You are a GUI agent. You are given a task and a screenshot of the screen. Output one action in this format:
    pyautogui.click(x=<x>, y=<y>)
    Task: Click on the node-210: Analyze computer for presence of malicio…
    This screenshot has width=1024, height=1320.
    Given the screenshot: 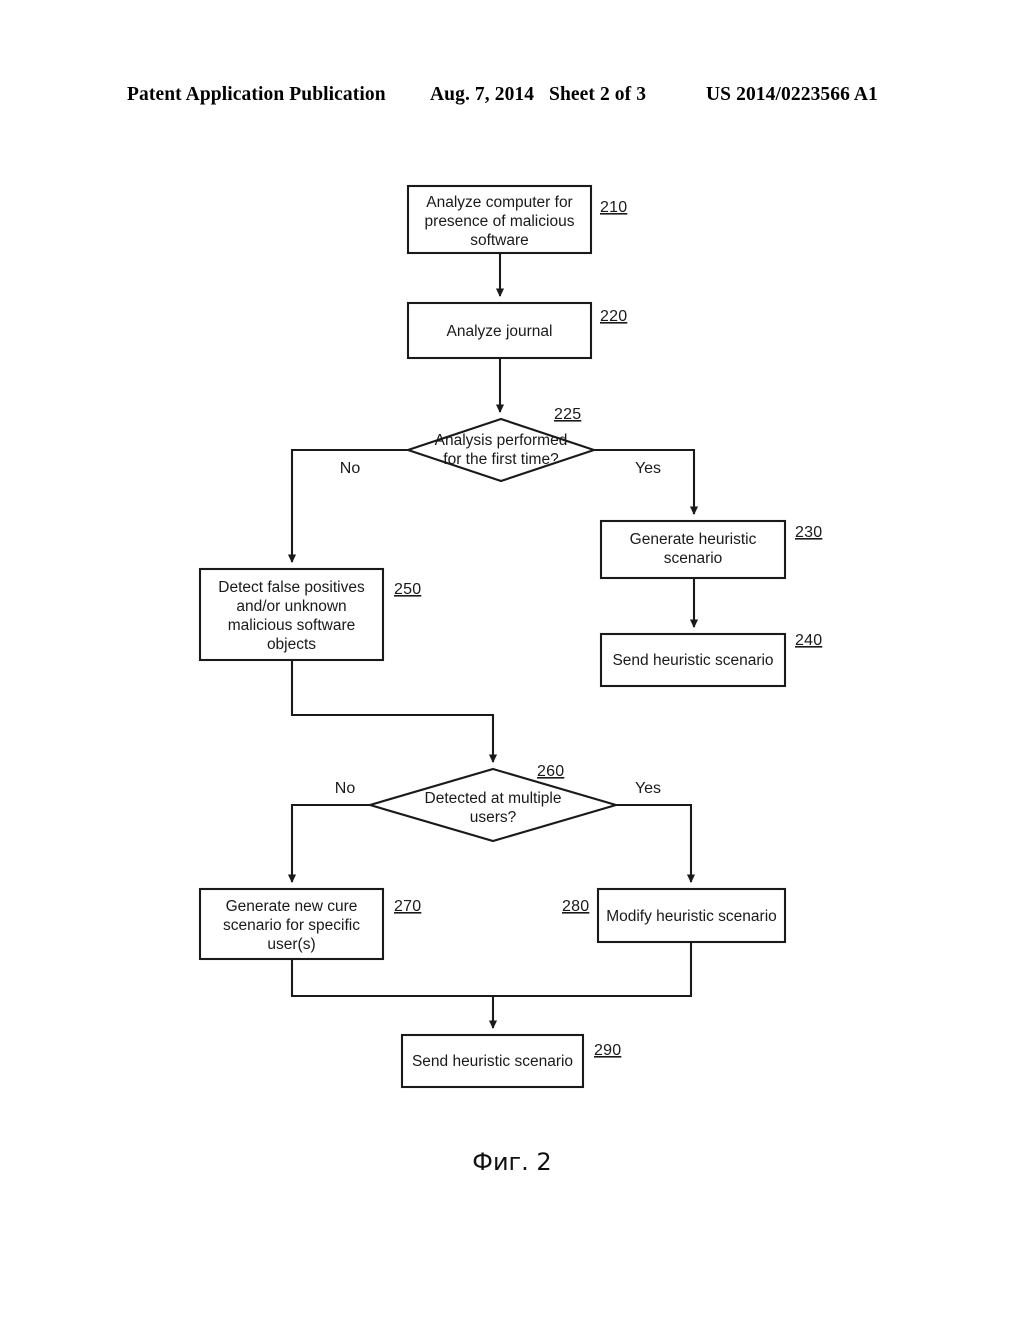 What is the action you would take?
    pyautogui.click(x=499, y=219)
    